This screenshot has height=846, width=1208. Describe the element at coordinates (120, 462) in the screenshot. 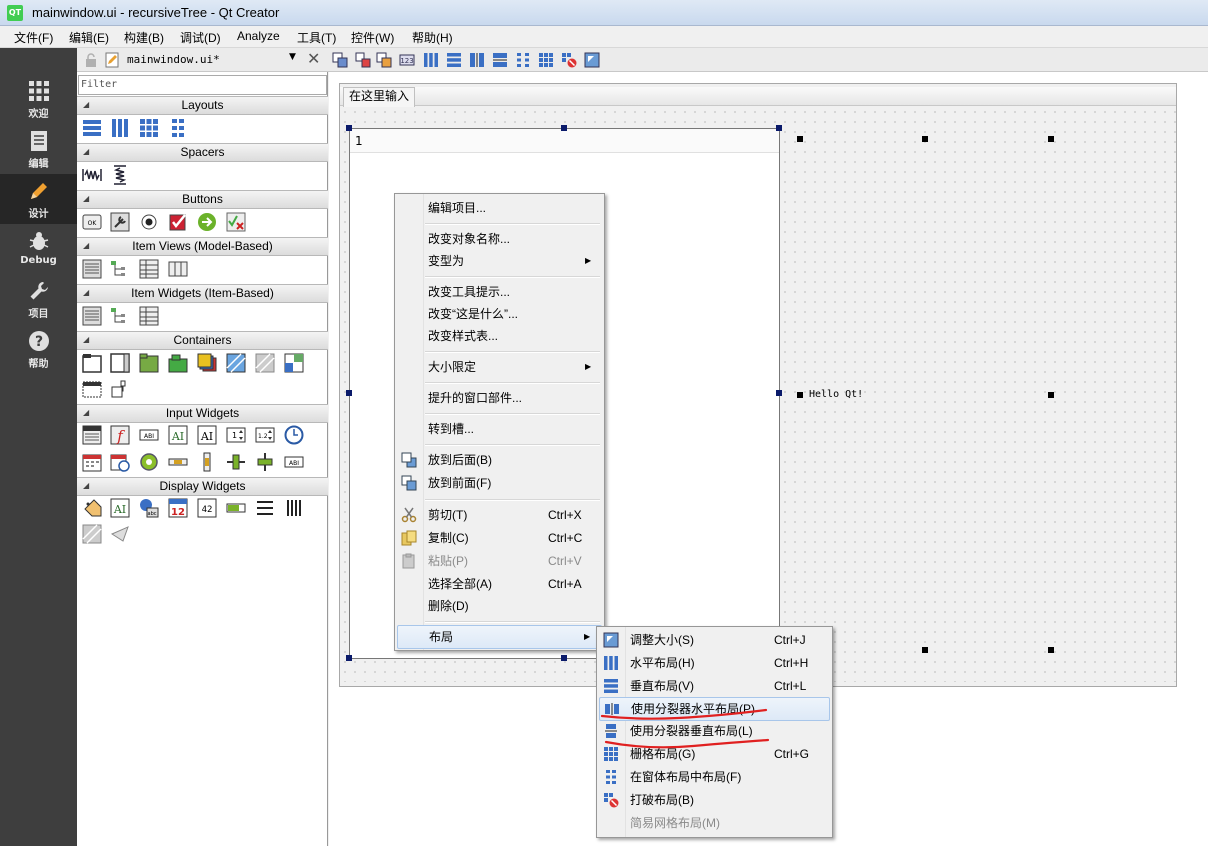

I see `date-time-edit-icon` at that location.